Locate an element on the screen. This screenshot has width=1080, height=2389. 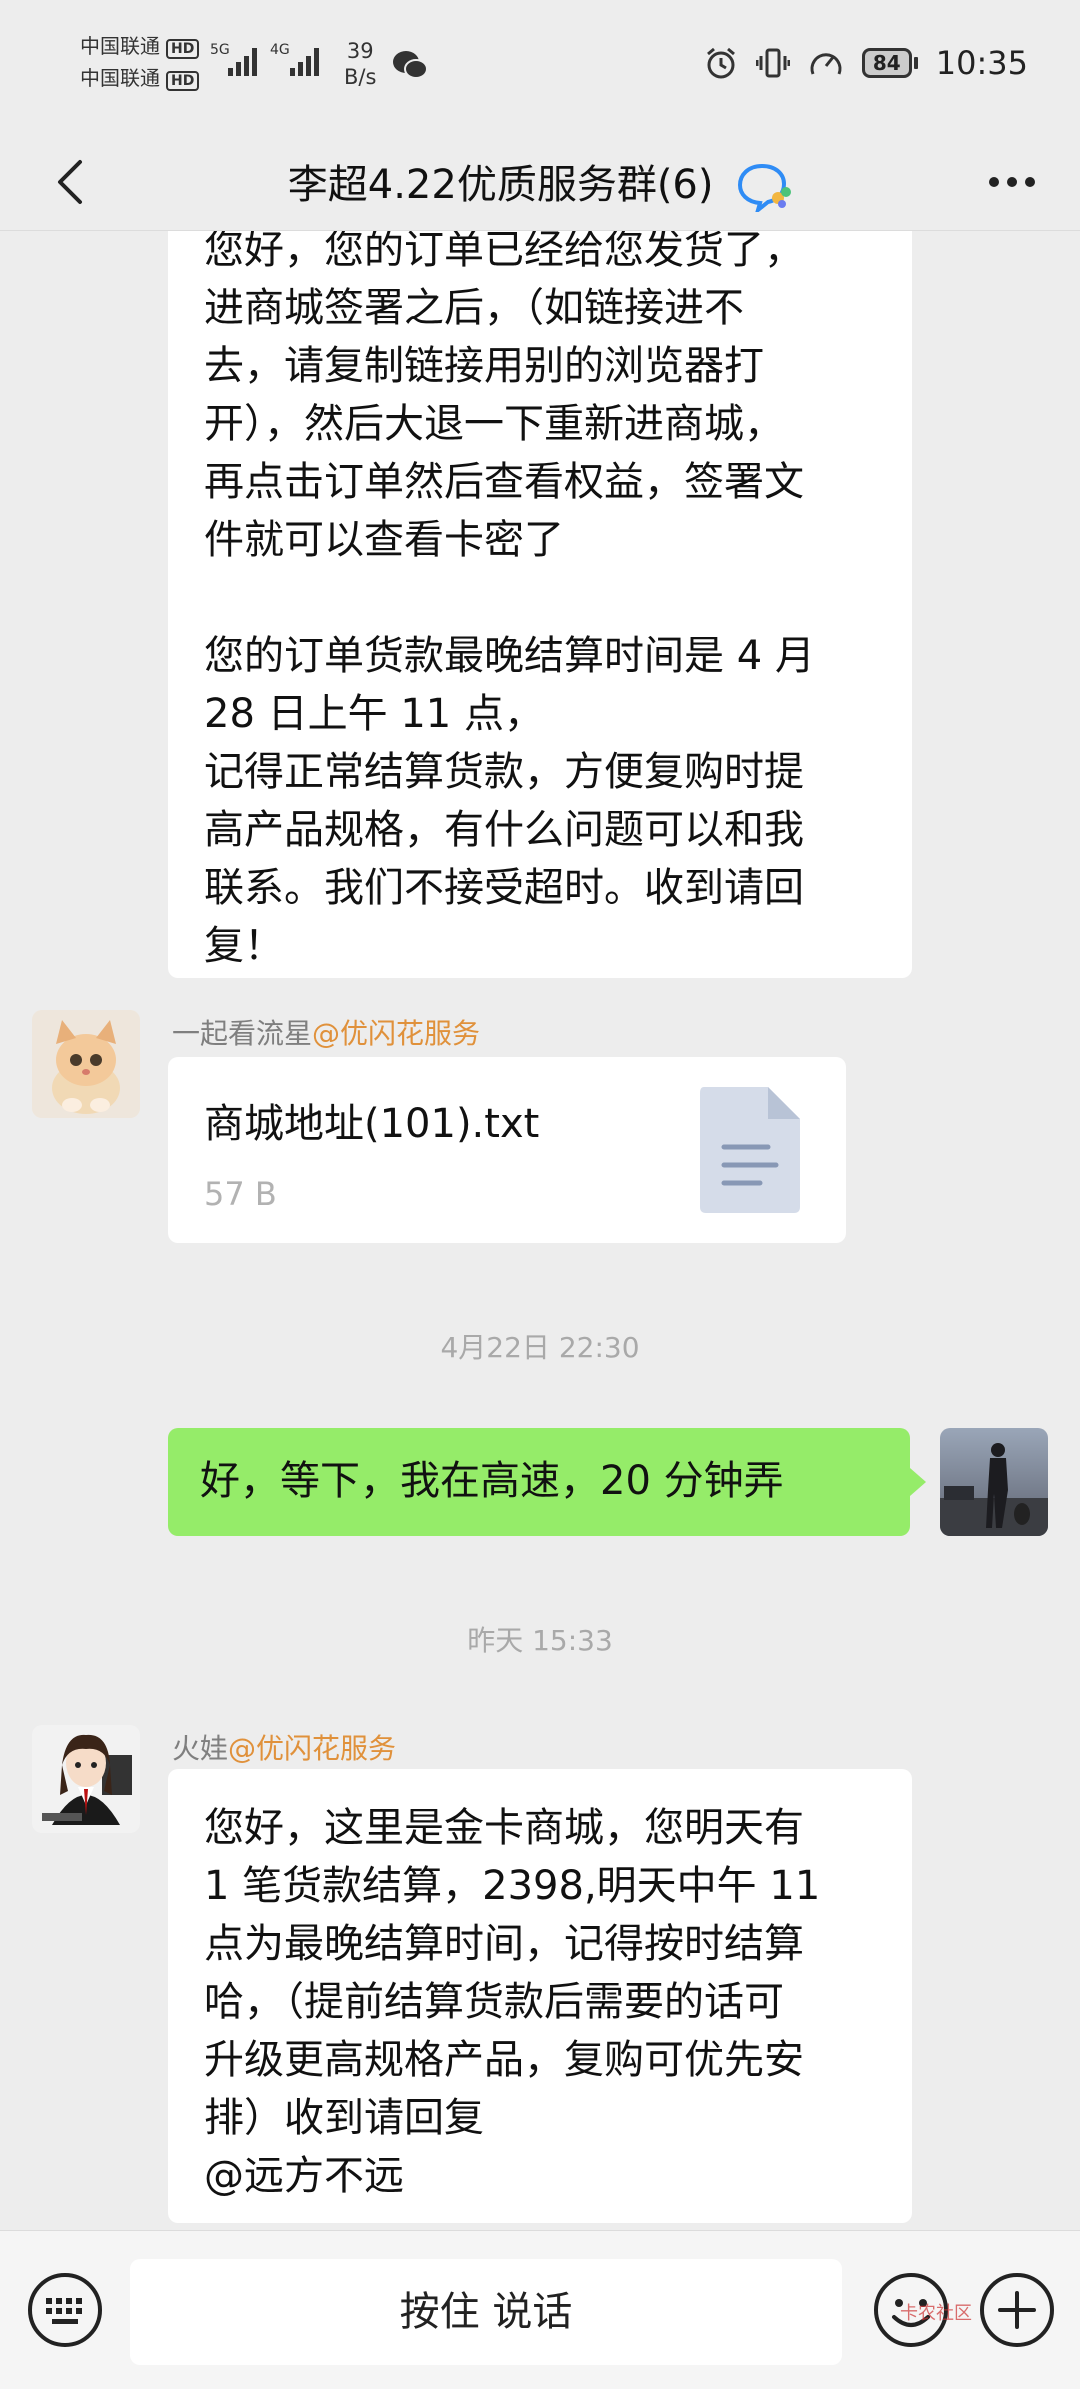
self-avatar-image is located at coordinates (994, 1482).